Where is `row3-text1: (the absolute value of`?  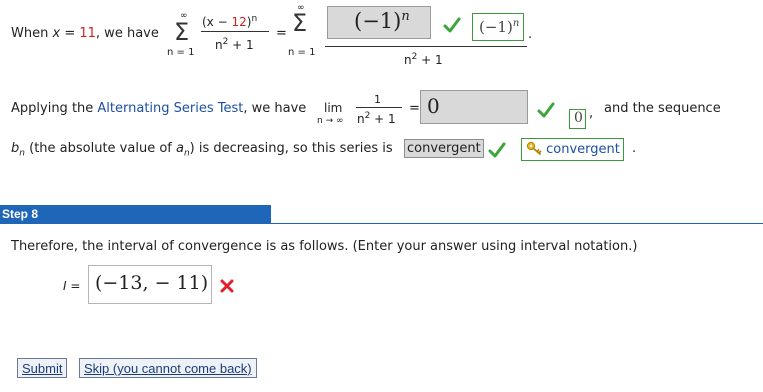 row3-text1: (the absolute value of is located at coordinates (100, 148).